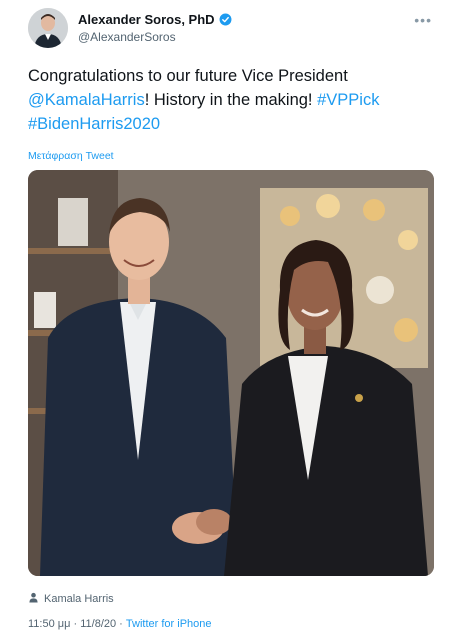 This screenshot has height=640, width=458. I want to click on avatar, so click(48, 28).